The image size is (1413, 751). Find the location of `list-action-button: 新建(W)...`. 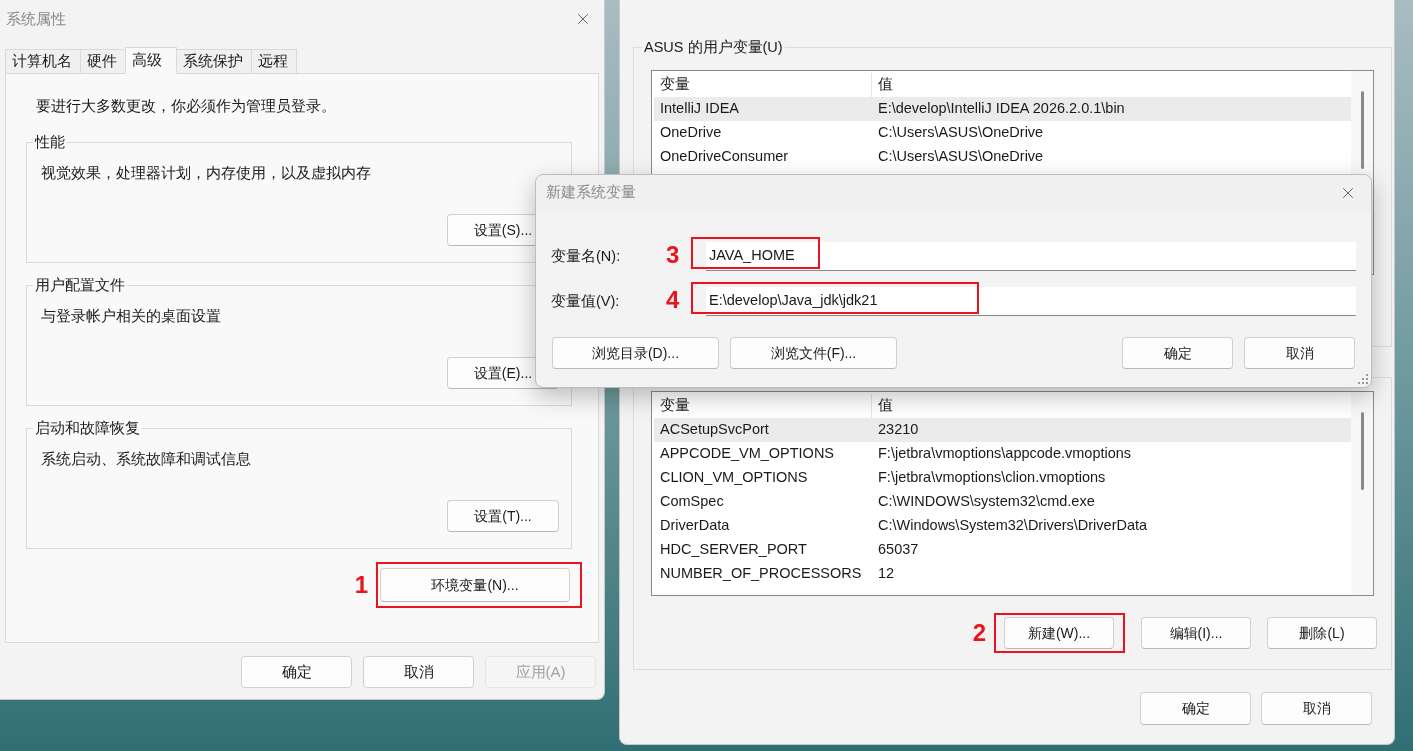

list-action-button: 新建(W)... is located at coordinates (1059, 633).